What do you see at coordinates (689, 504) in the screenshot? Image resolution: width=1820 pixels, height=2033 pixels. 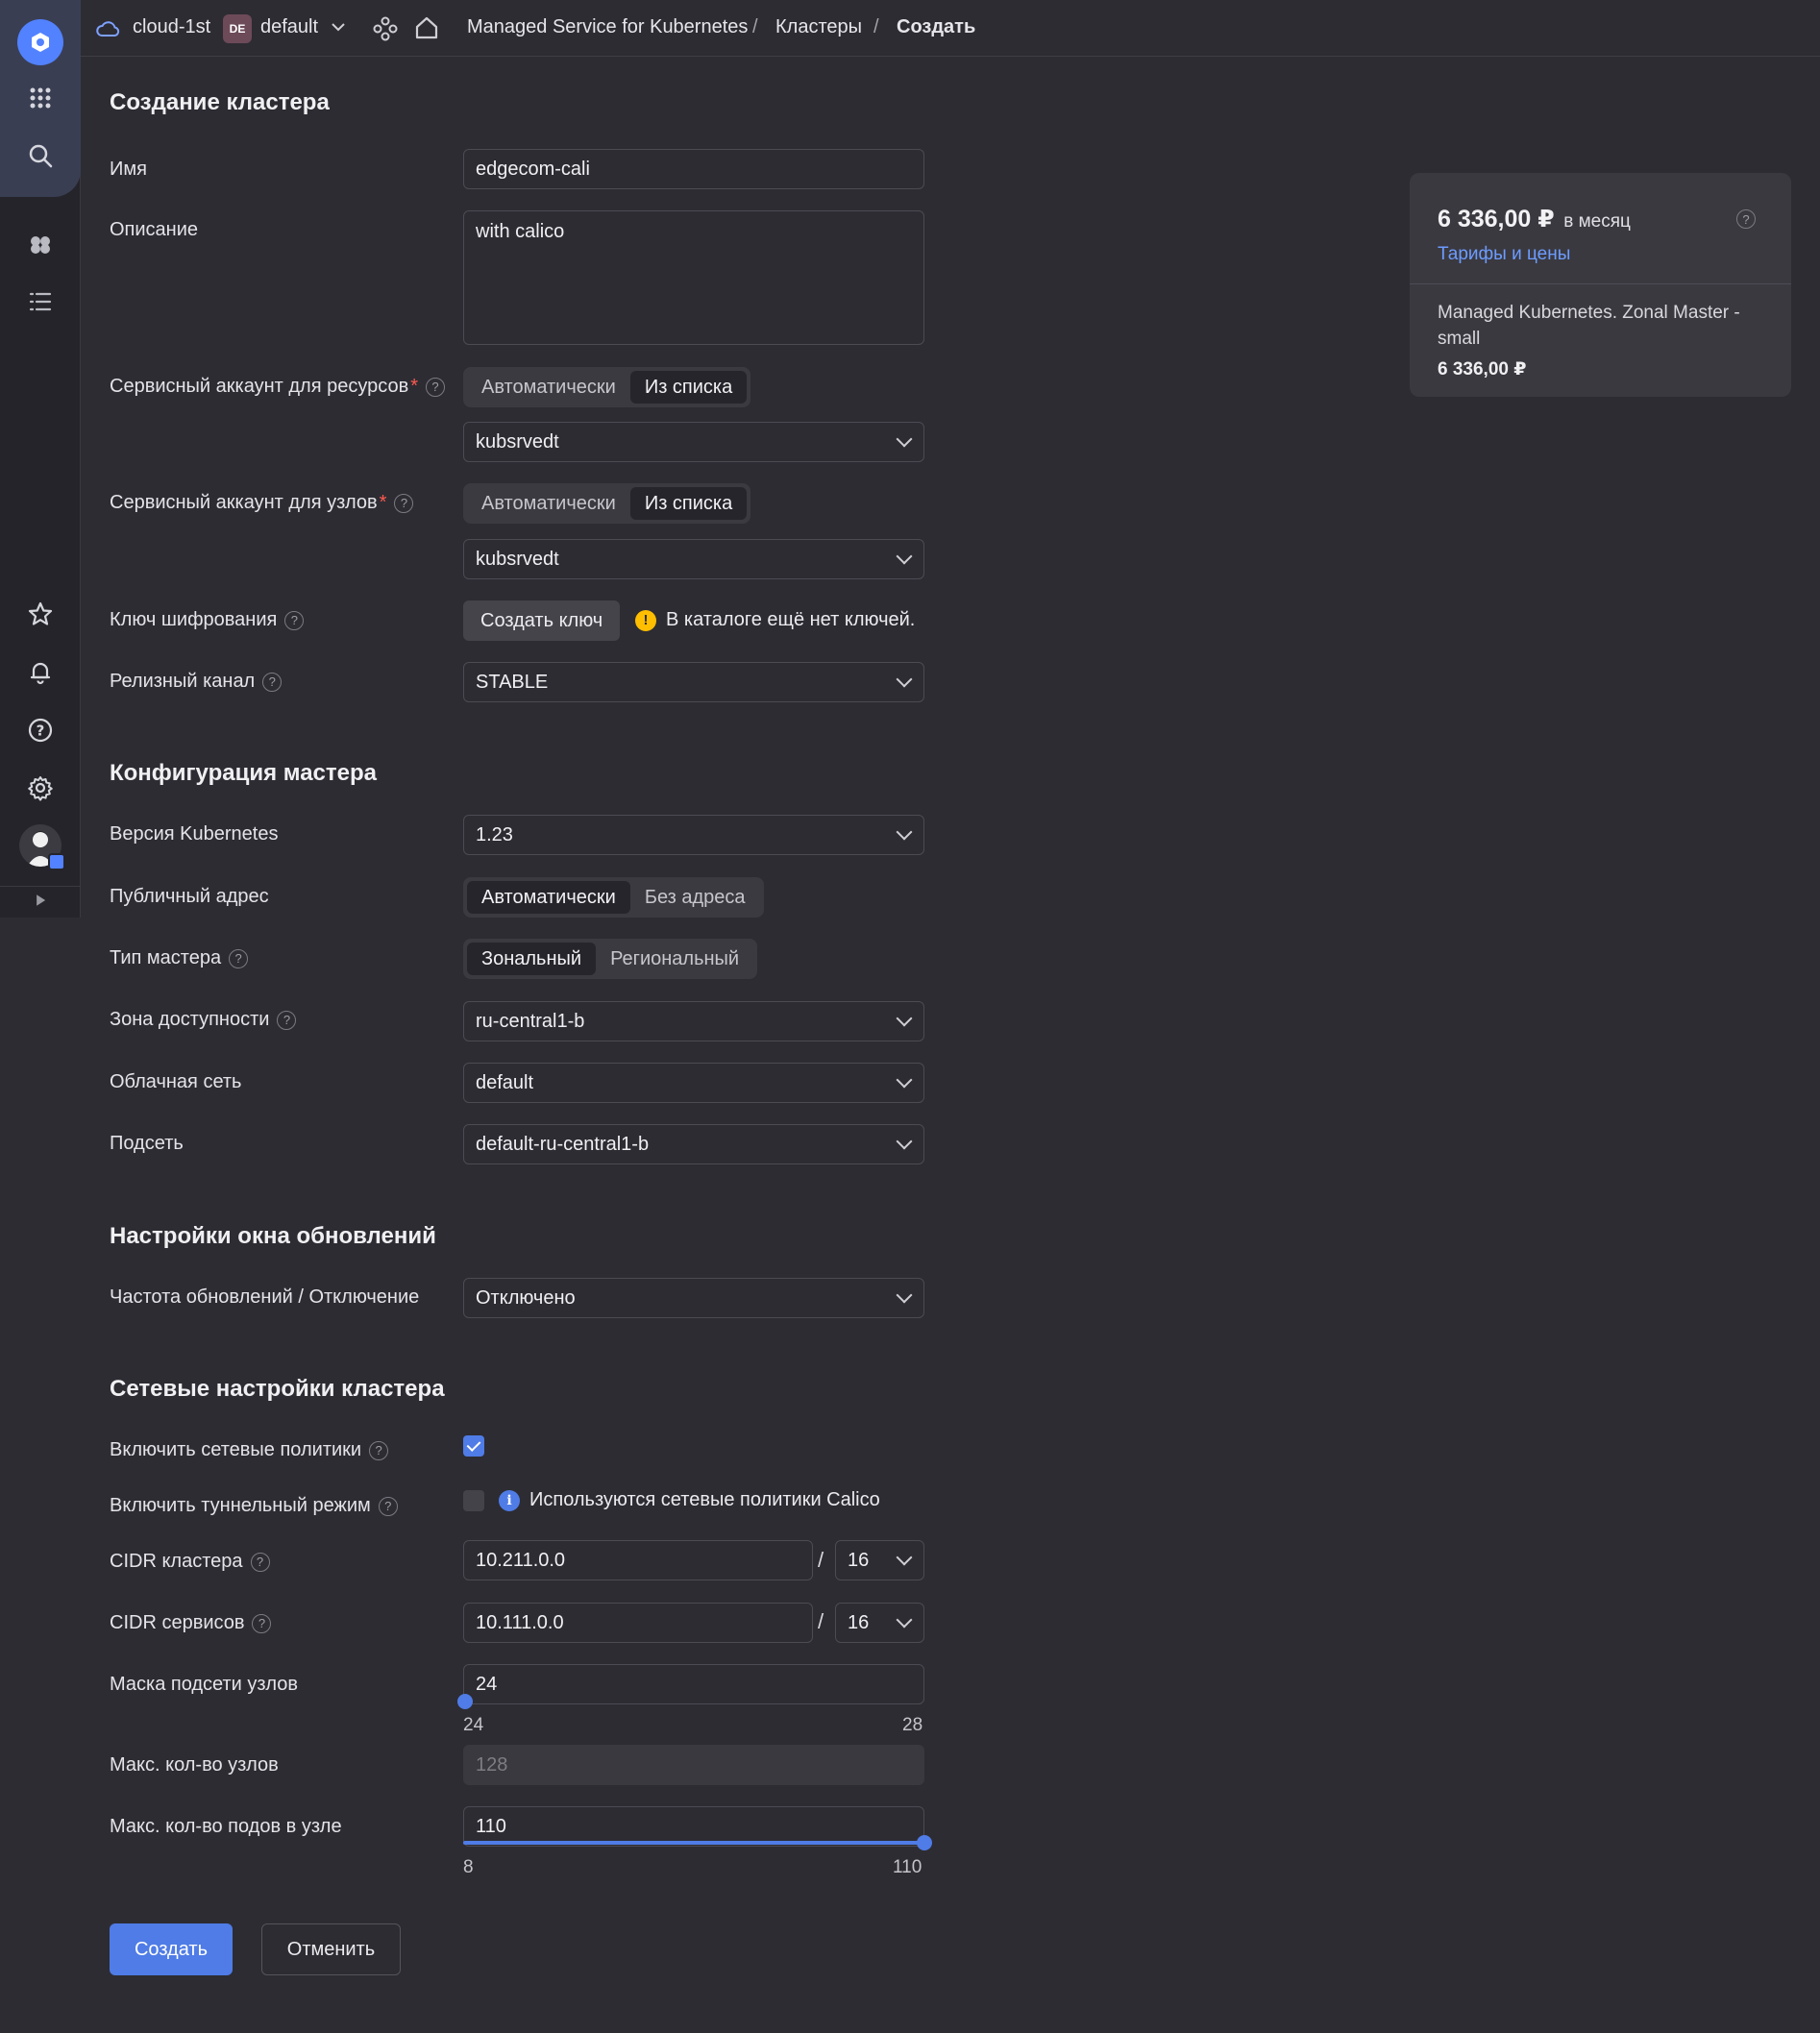 I see `sa-nodes-mode-list: Из списка` at bounding box center [689, 504].